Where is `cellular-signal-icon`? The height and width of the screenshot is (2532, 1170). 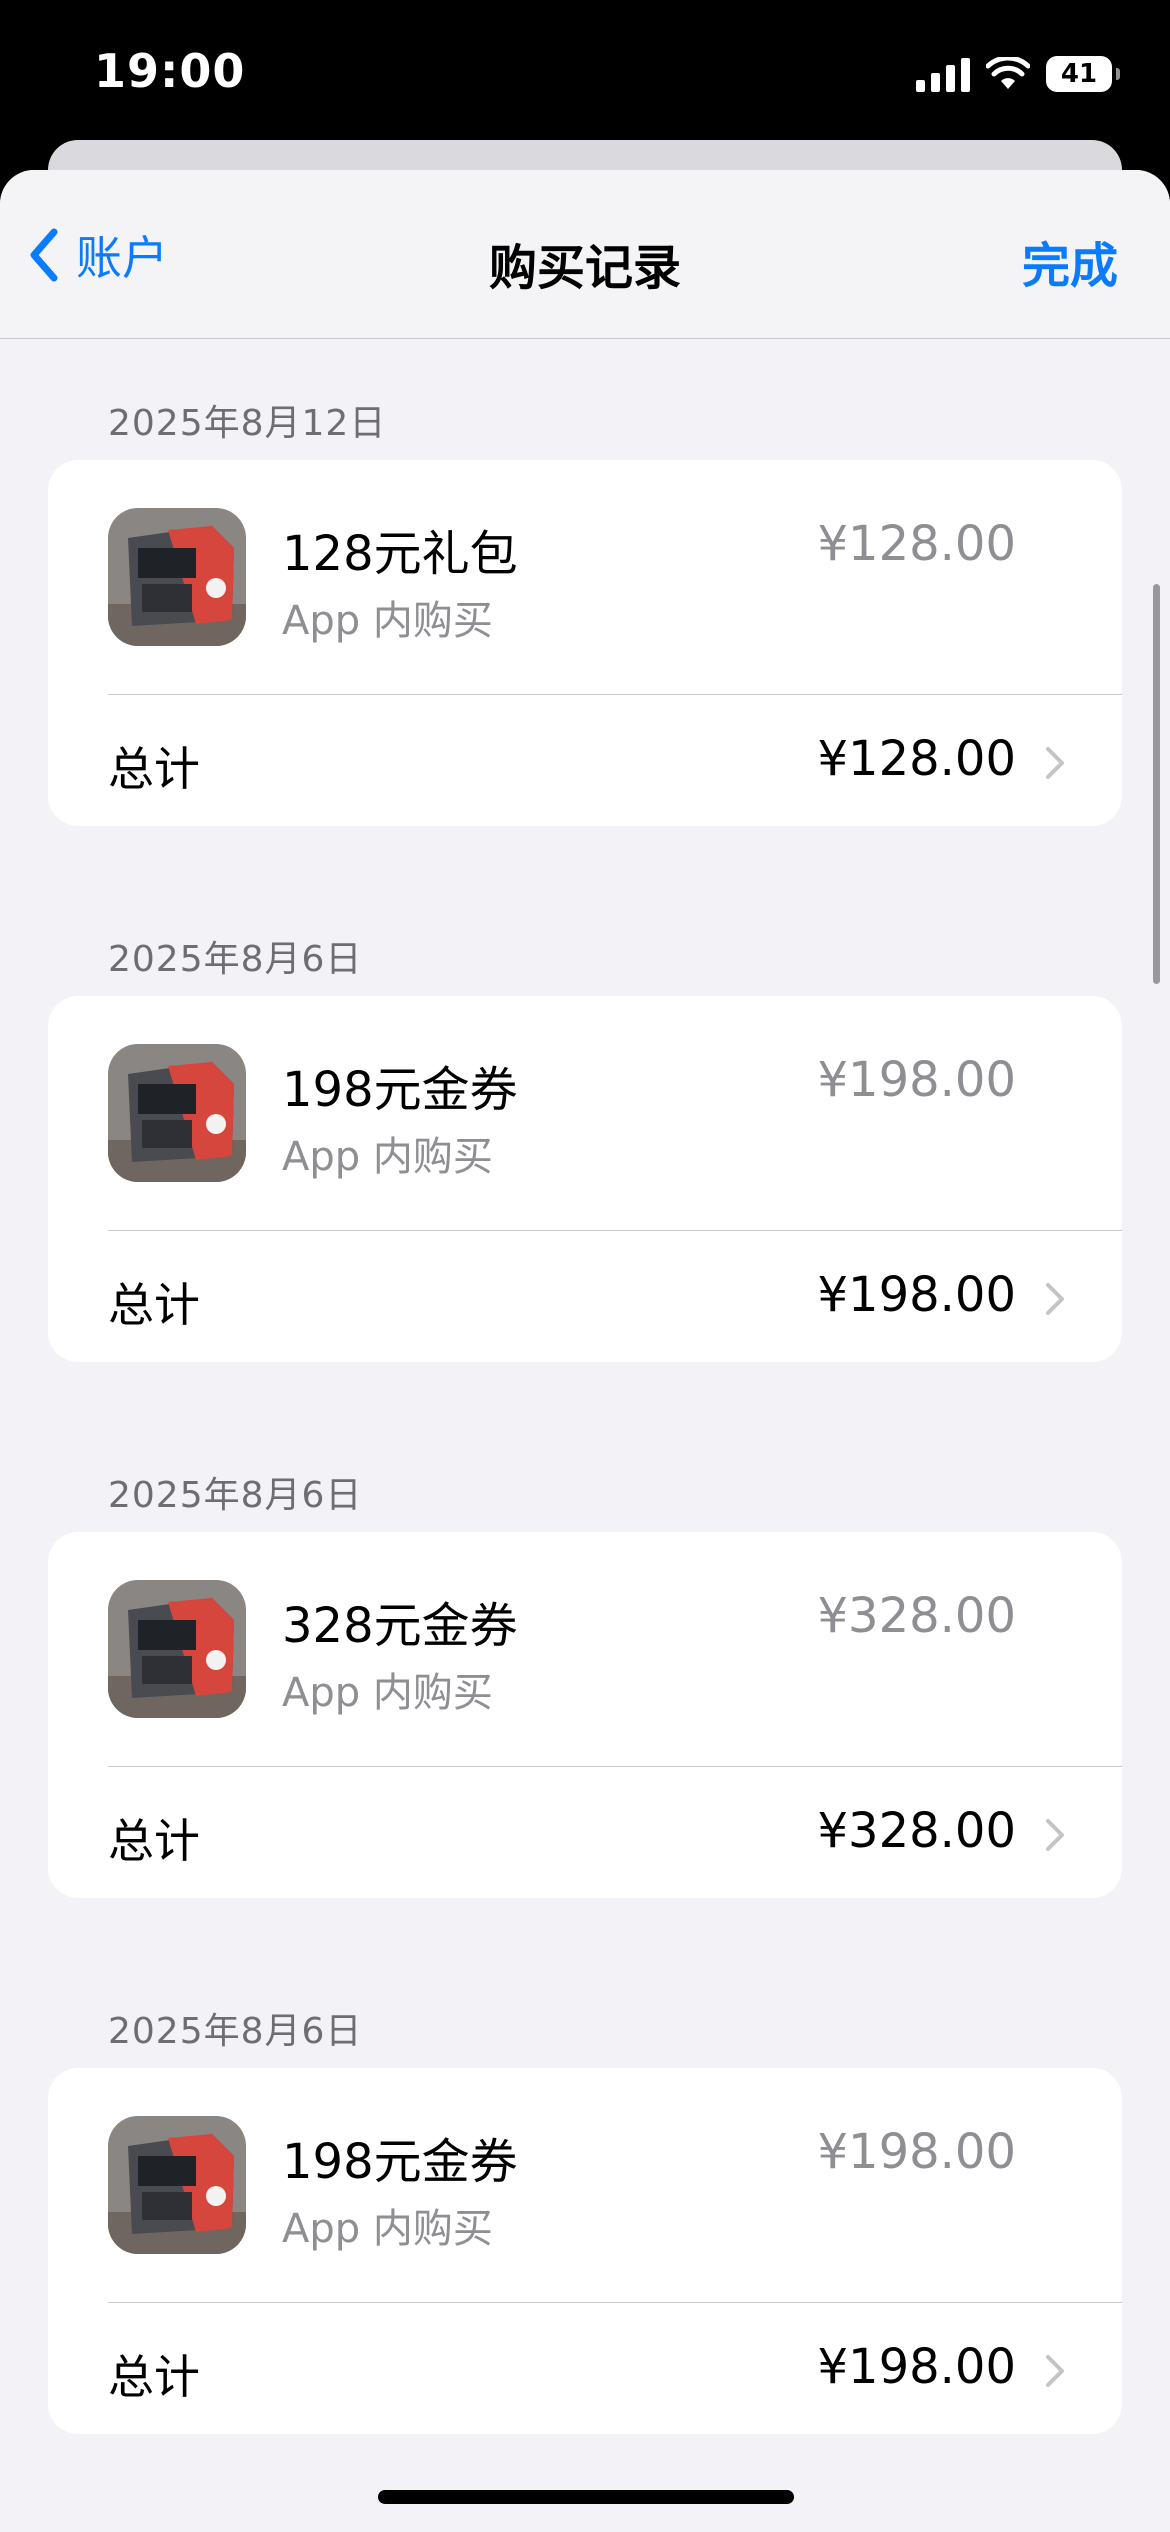
cellular-signal-icon is located at coordinates (943, 74).